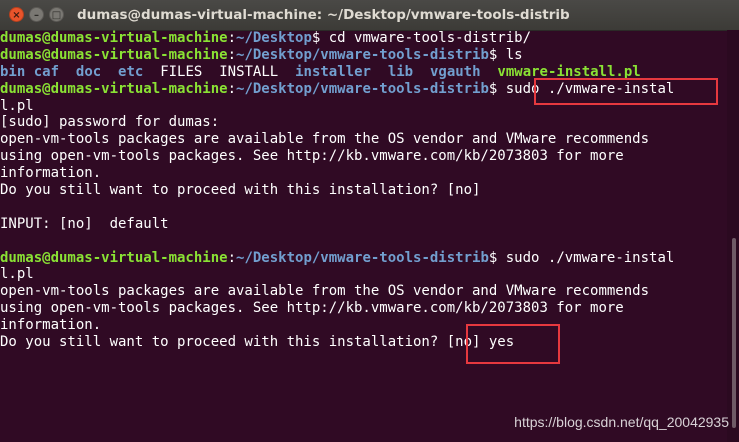 The image size is (739, 442). What do you see at coordinates (181, 71) in the screenshot?
I see `ls-entry-file: FILES` at bounding box center [181, 71].